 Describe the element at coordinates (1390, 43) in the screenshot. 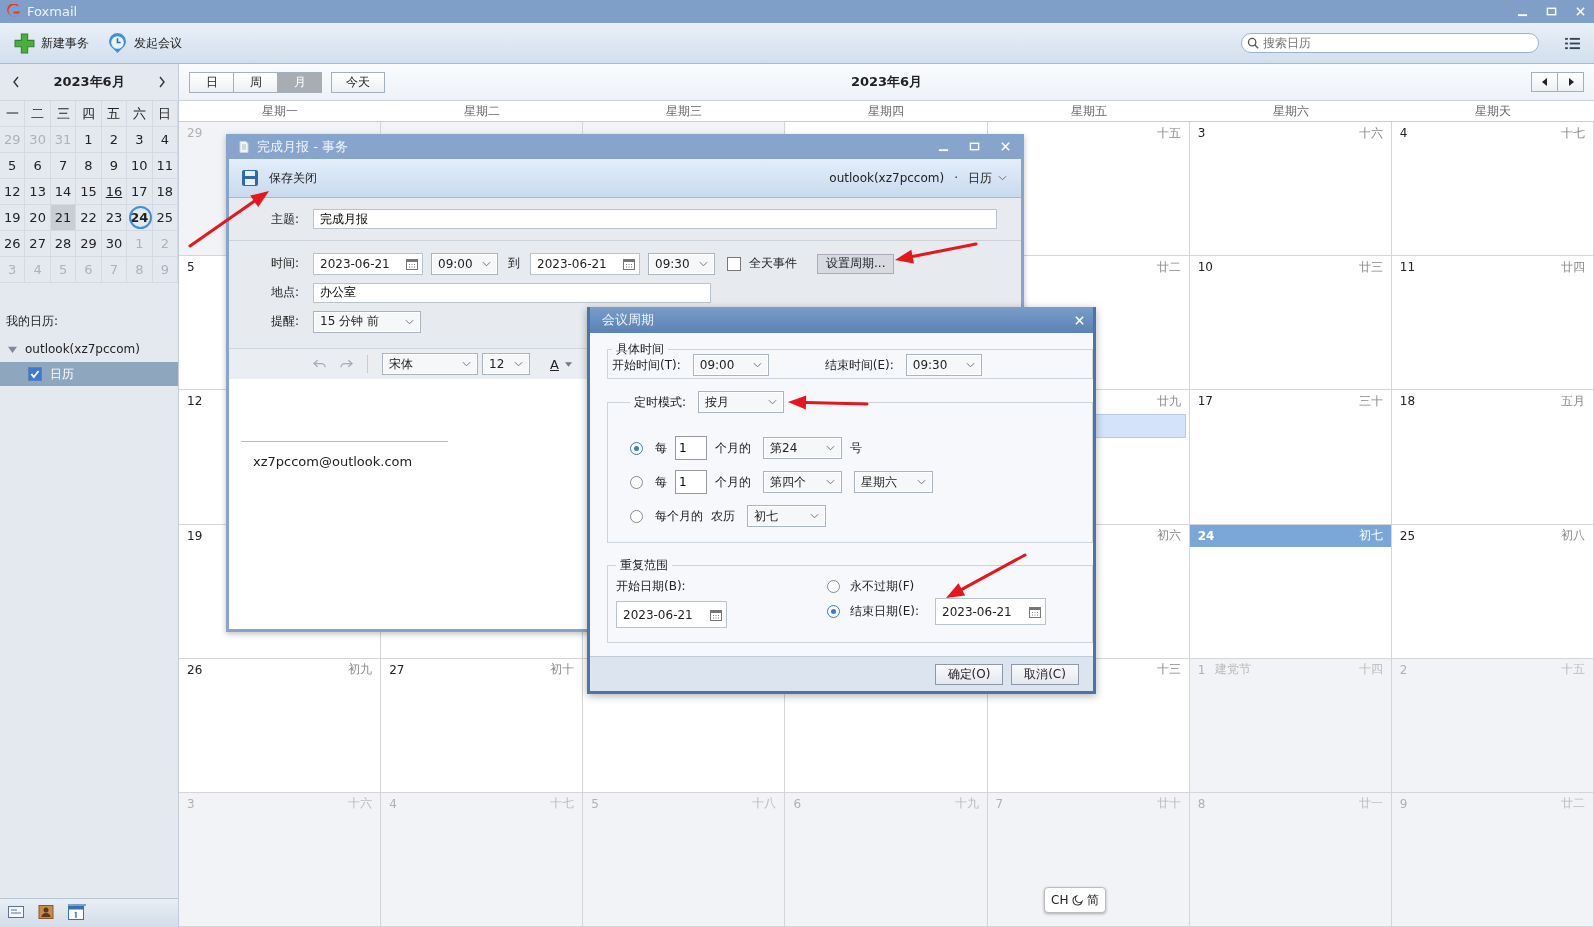

I see `search-field: 搜索日历` at that location.